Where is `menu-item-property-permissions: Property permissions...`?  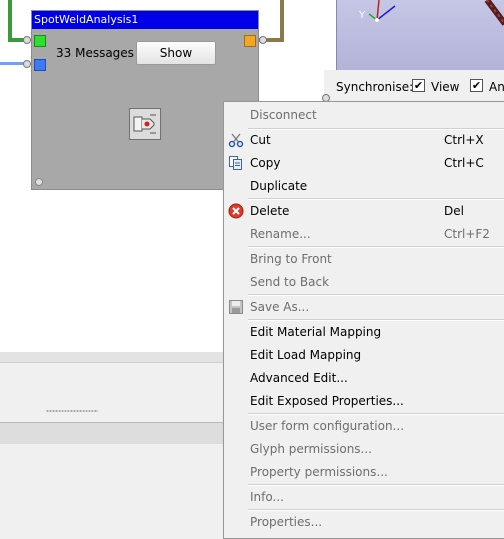 menu-item-property-permissions: Property permissions... is located at coordinates (365, 472).